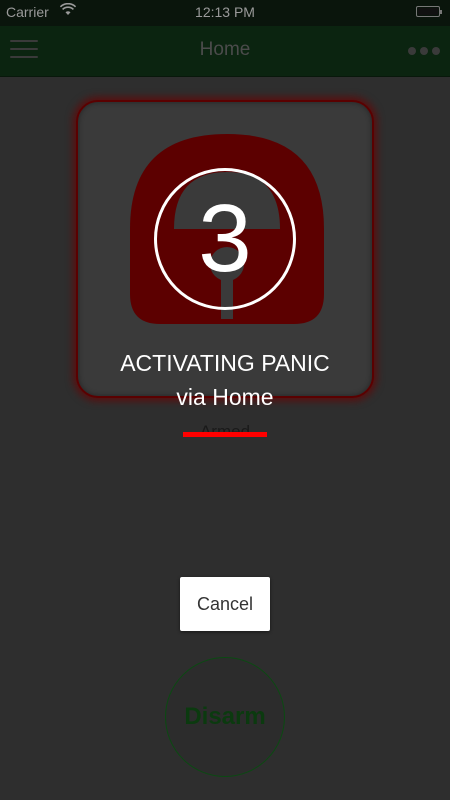  I want to click on panic-title: ACTIVATING PANIC, so click(225, 363).